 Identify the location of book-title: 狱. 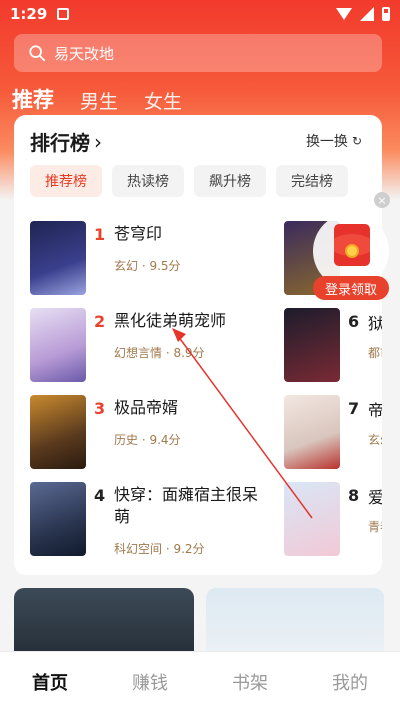
(375, 323).